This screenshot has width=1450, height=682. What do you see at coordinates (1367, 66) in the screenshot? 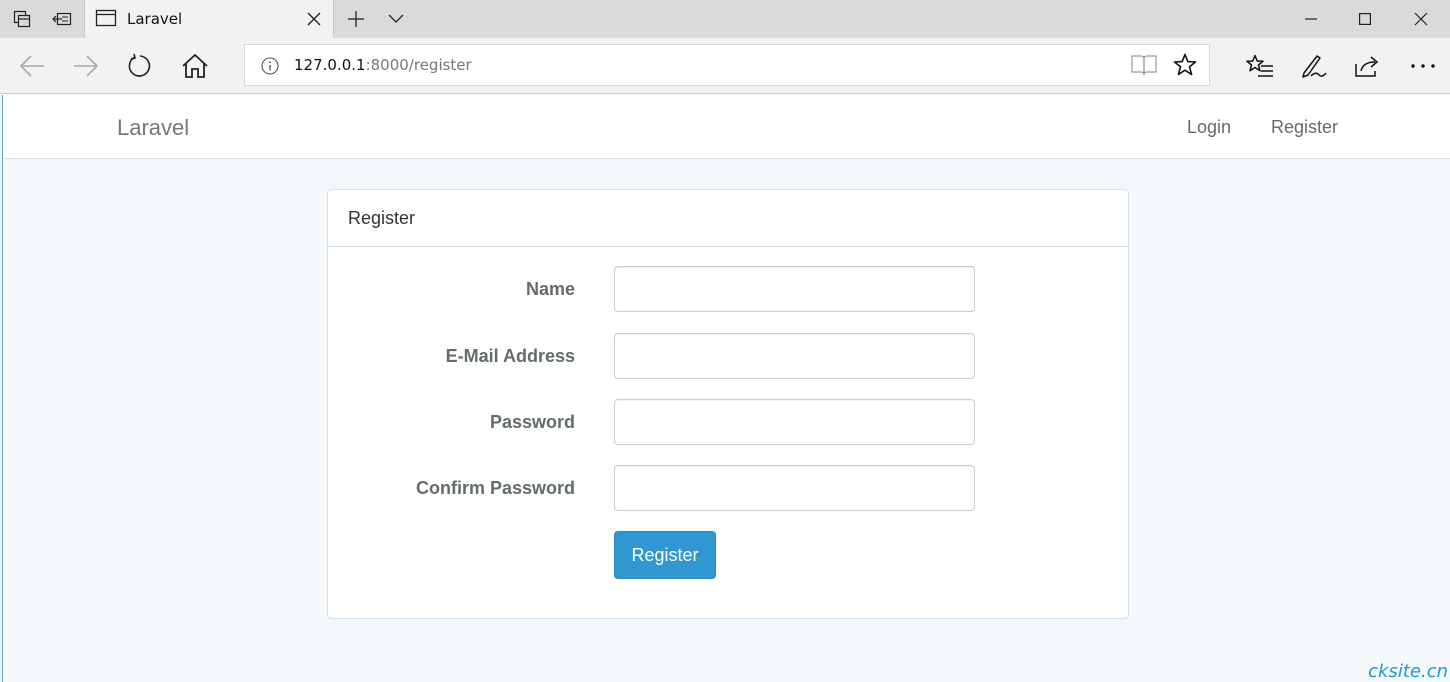
I see `share-icon` at bounding box center [1367, 66].